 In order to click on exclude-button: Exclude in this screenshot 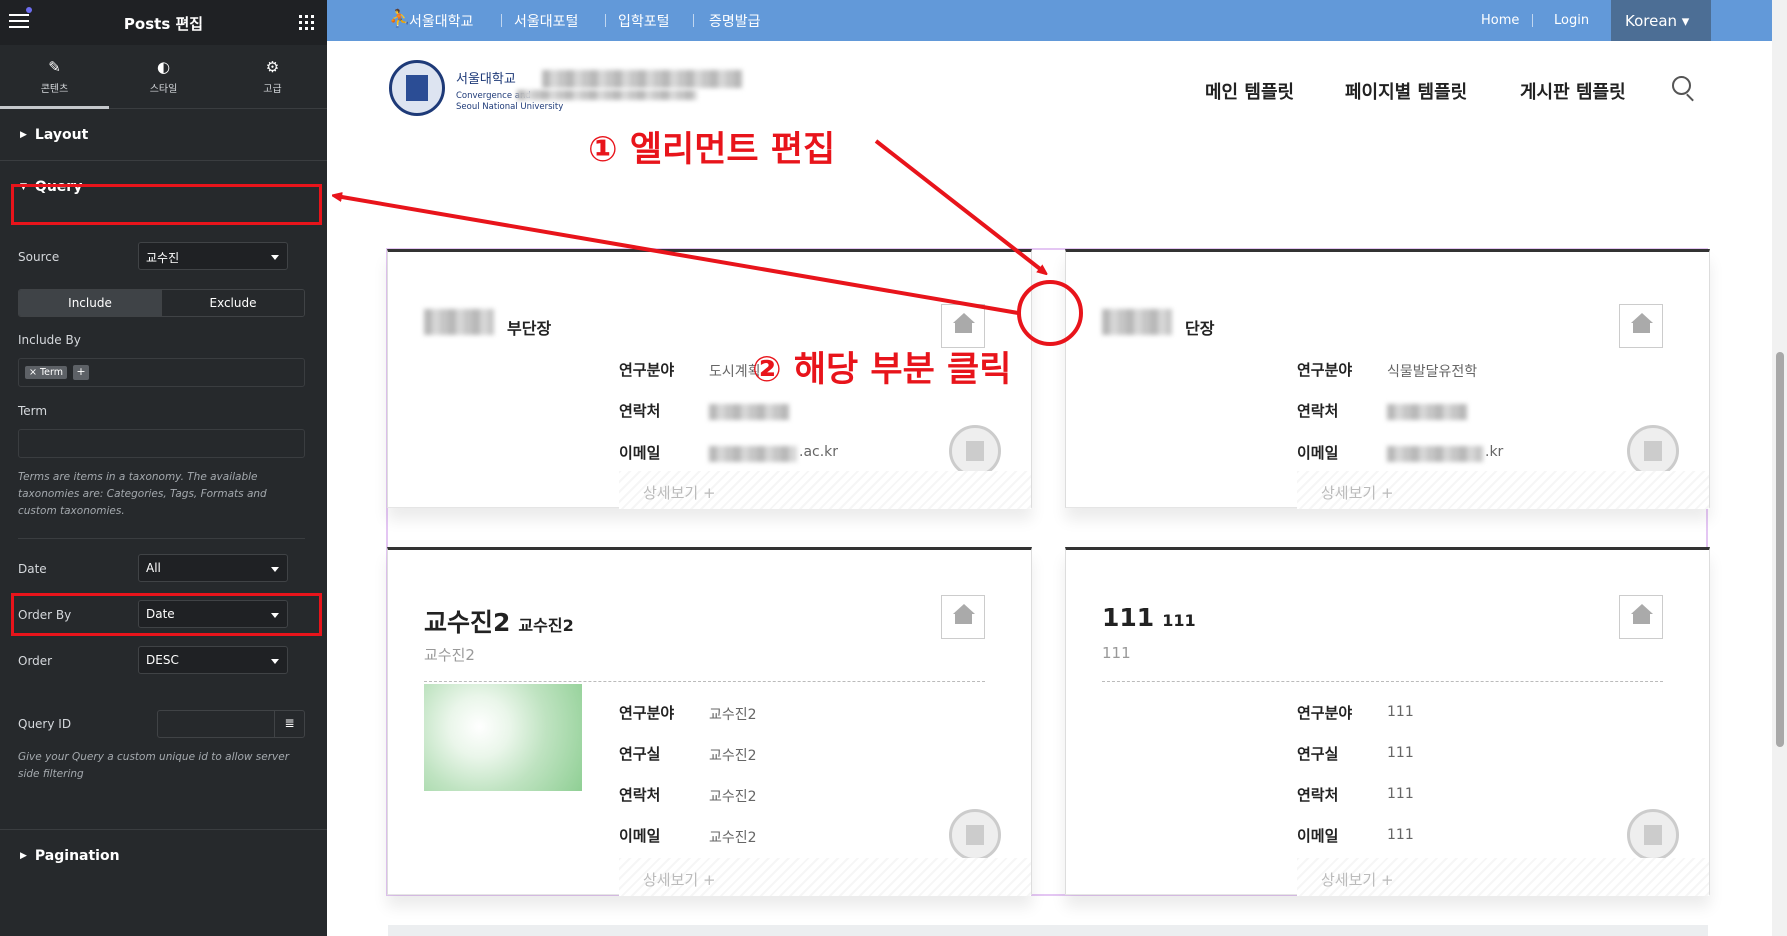, I will do `click(232, 303)`.